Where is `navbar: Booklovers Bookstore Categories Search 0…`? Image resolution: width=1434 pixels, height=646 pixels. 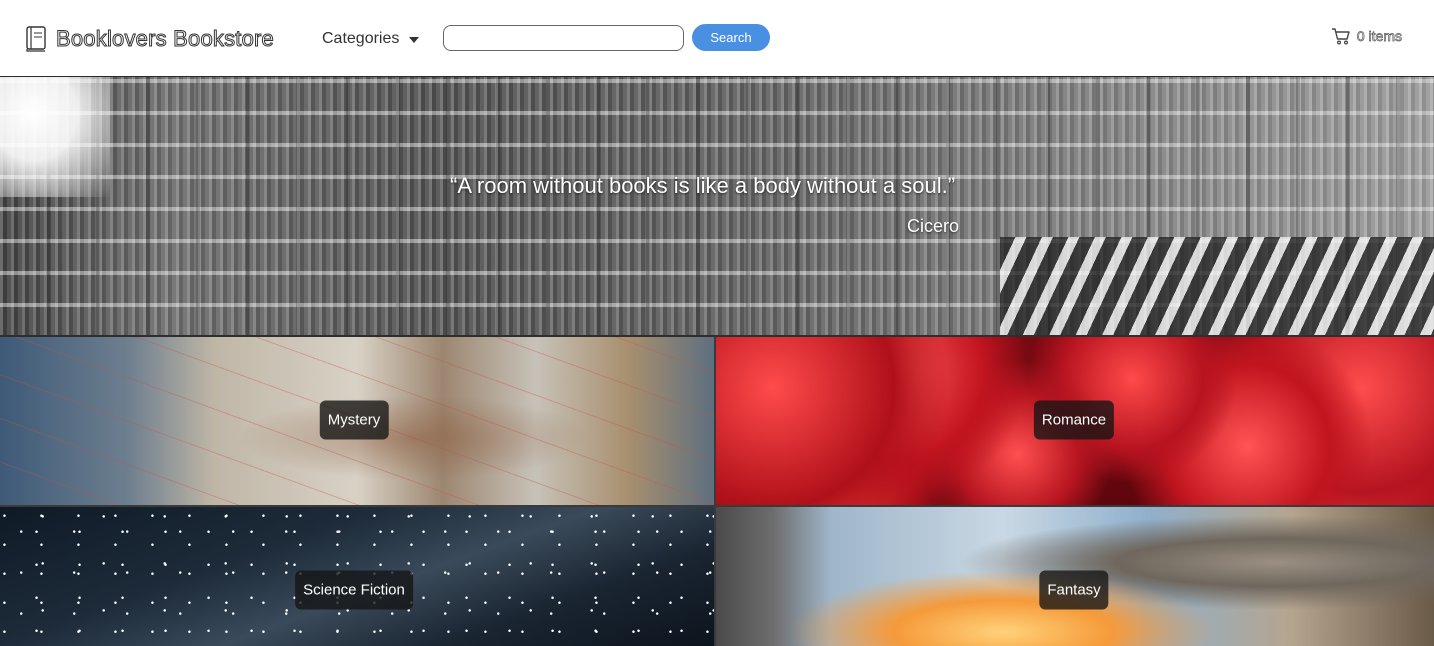
navbar: Booklovers Bookstore Categories Search 0… is located at coordinates (717, 38).